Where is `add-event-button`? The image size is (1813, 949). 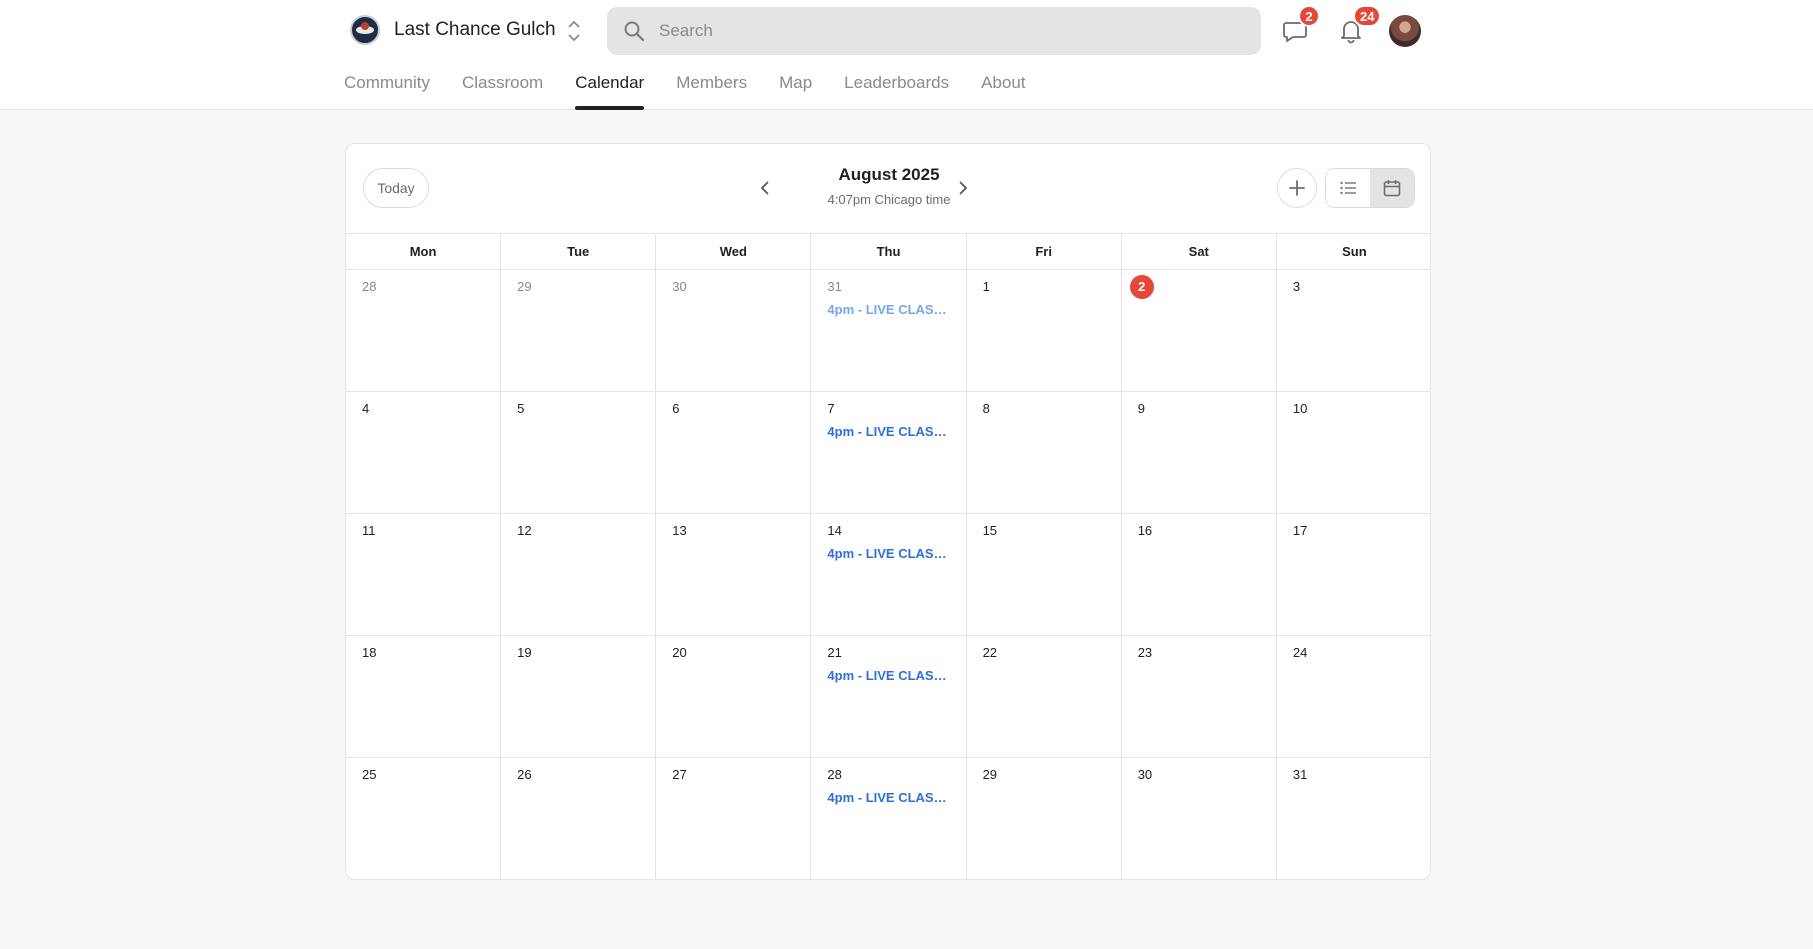 add-event-button is located at coordinates (1297, 188).